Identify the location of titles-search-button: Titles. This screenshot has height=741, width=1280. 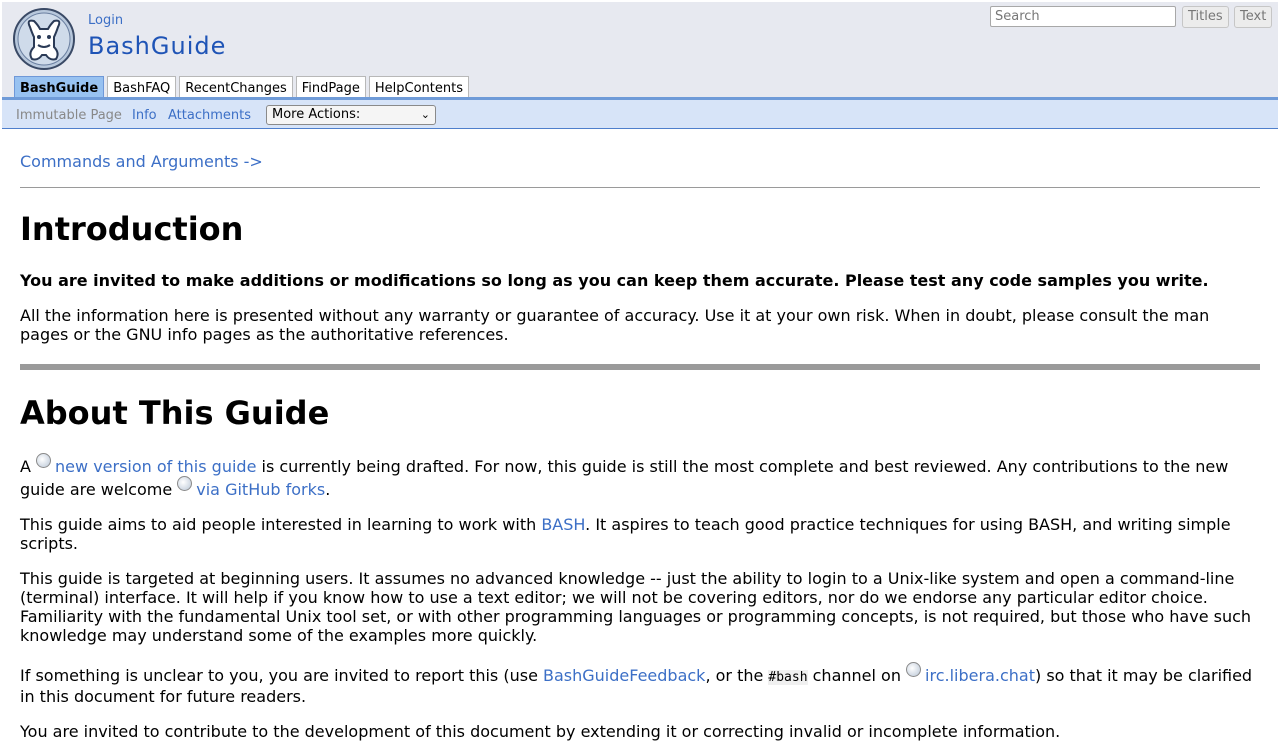
(1205, 17).